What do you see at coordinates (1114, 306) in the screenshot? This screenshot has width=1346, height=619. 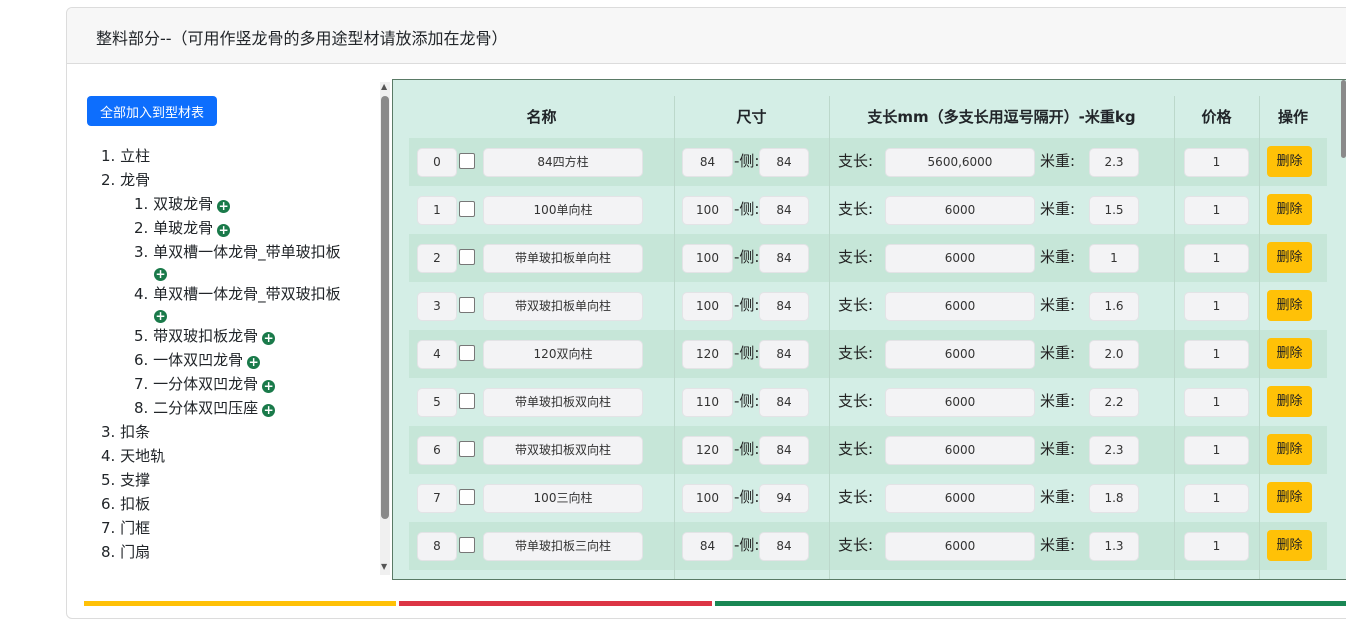 I see `weight-input: 1.6` at bounding box center [1114, 306].